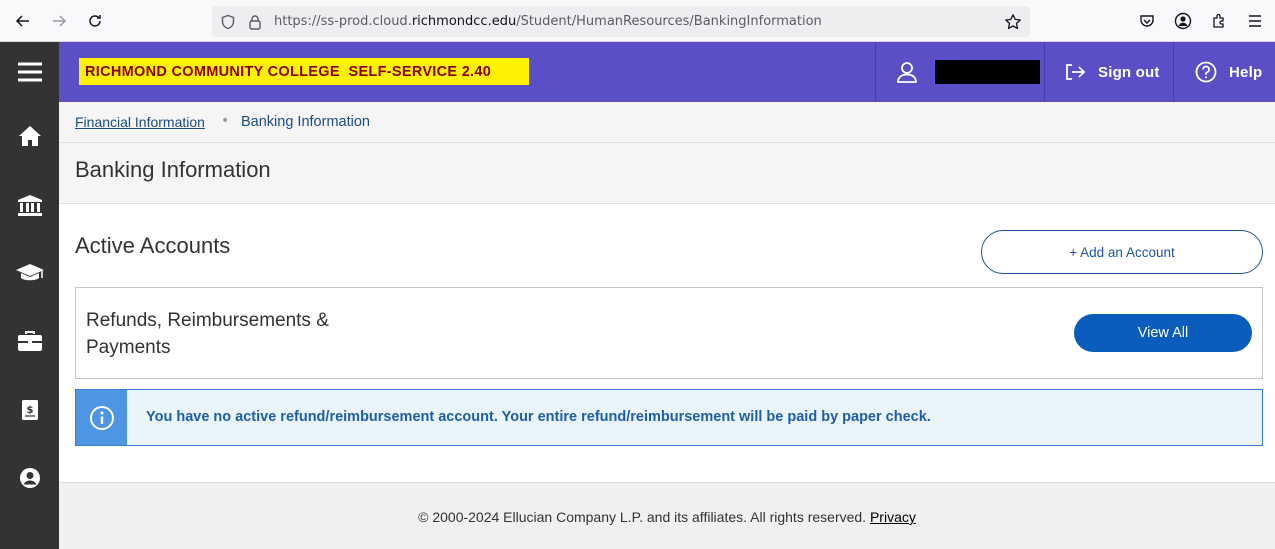 This screenshot has width=1275, height=549. What do you see at coordinates (1122, 252) in the screenshot?
I see `add-account-button: + Add an Account` at bounding box center [1122, 252].